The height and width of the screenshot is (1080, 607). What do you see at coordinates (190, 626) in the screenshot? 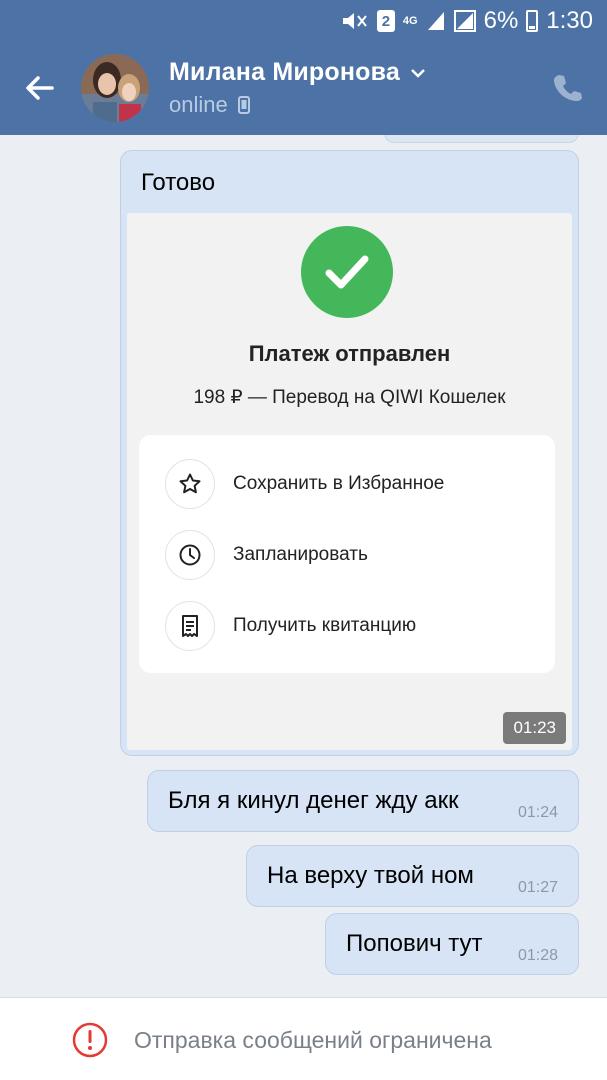
I see `receipt-icon` at bounding box center [190, 626].